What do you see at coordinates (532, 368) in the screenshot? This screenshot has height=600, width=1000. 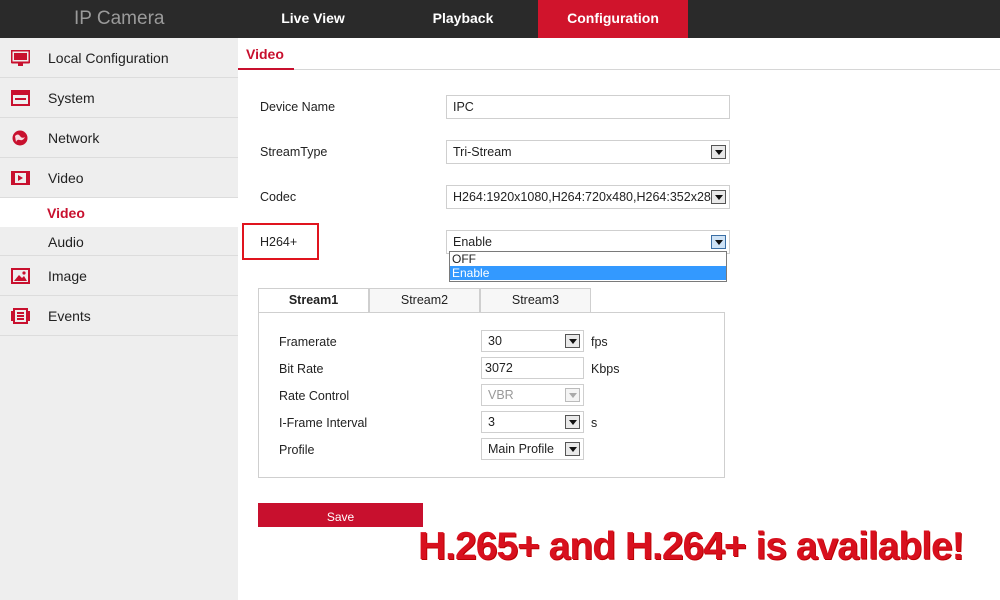 I see `bitrate-input: 3072` at bounding box center [532, 368].